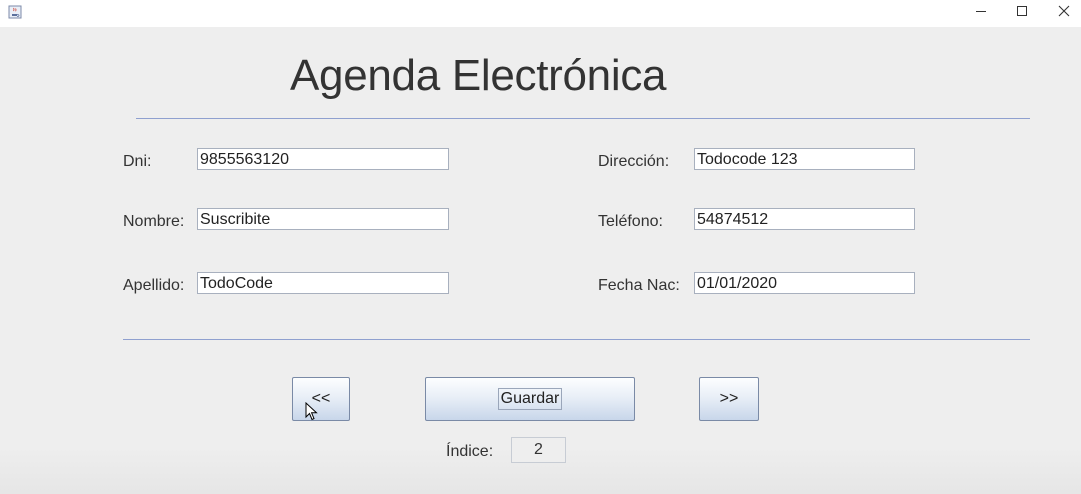 The width and height of the screenshot is (1081, 494). What do you see at coordinates (583, 118) in the screenshot?
I see `top-separator` at bounding box center [583, 118].